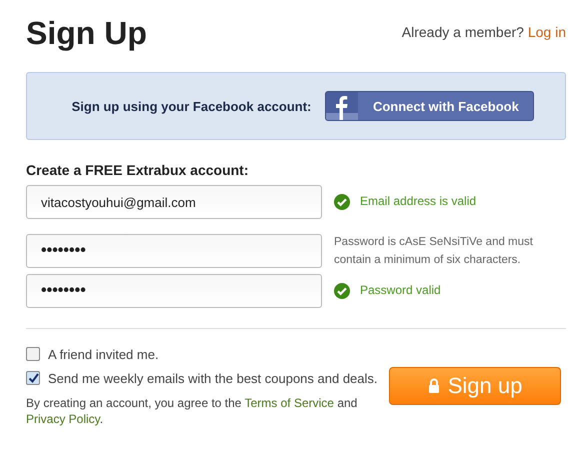  What do you see at coordinates (342, 106) in the screenshot?
I see `facebook-icon` at bounding box center [342, 106].